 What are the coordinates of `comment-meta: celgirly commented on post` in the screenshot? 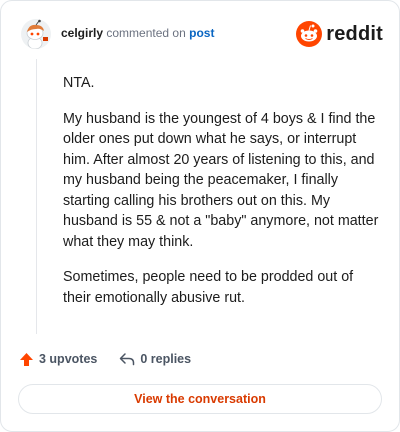 It's located at (137, 33).